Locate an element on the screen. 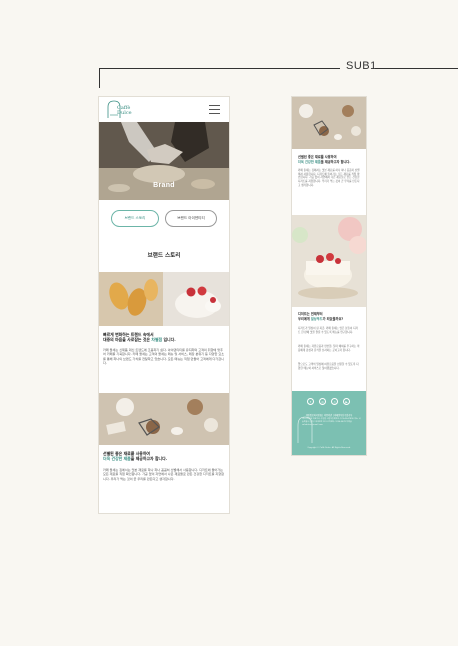  logo-text-2: Dulce is located at coordinates (124, 113).